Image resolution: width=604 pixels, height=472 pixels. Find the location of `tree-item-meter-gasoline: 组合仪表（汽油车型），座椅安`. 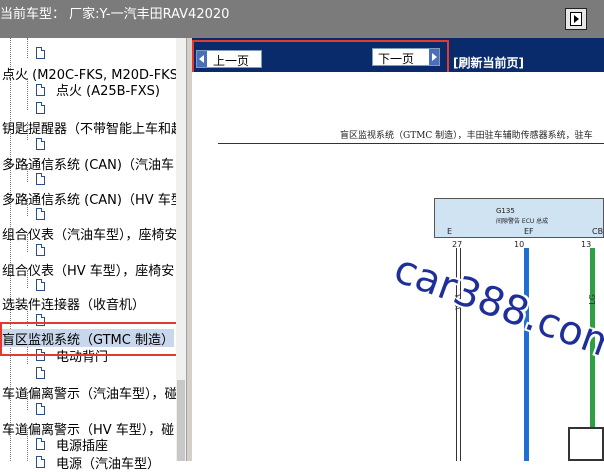

tree-item-meter-gasoline: 组合仪表（汽油车型），座椅安 is located at coordinates (90, 233).